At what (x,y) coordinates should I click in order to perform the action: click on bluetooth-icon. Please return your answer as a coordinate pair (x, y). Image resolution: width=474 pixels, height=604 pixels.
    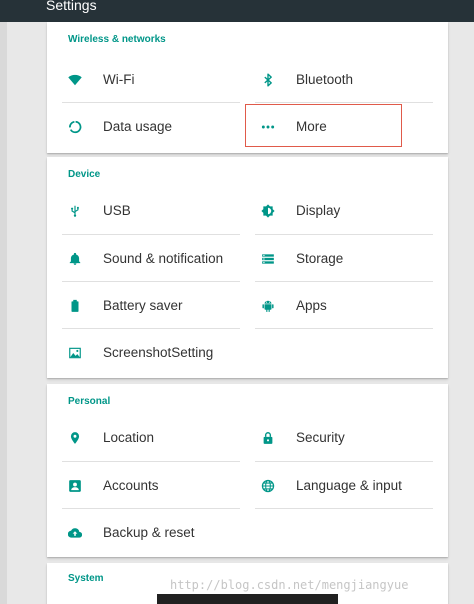
    Looking at the image, I should click on (268, 80).